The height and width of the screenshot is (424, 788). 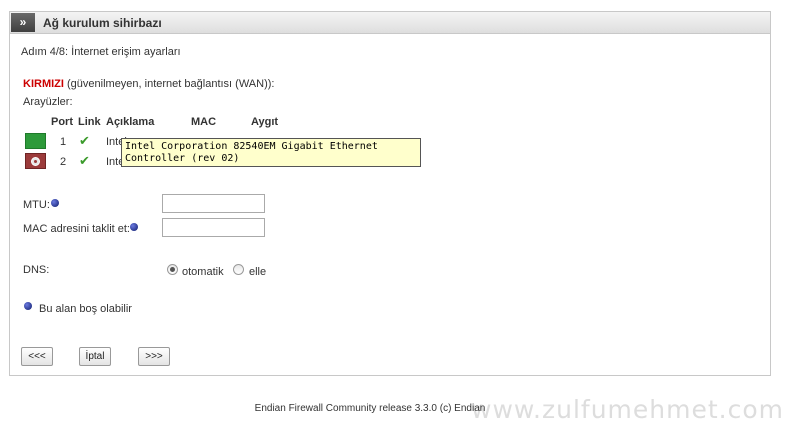 I want to click on panel-header: » Ağ kurulum sihirbazı, so click(x=390, y=23).